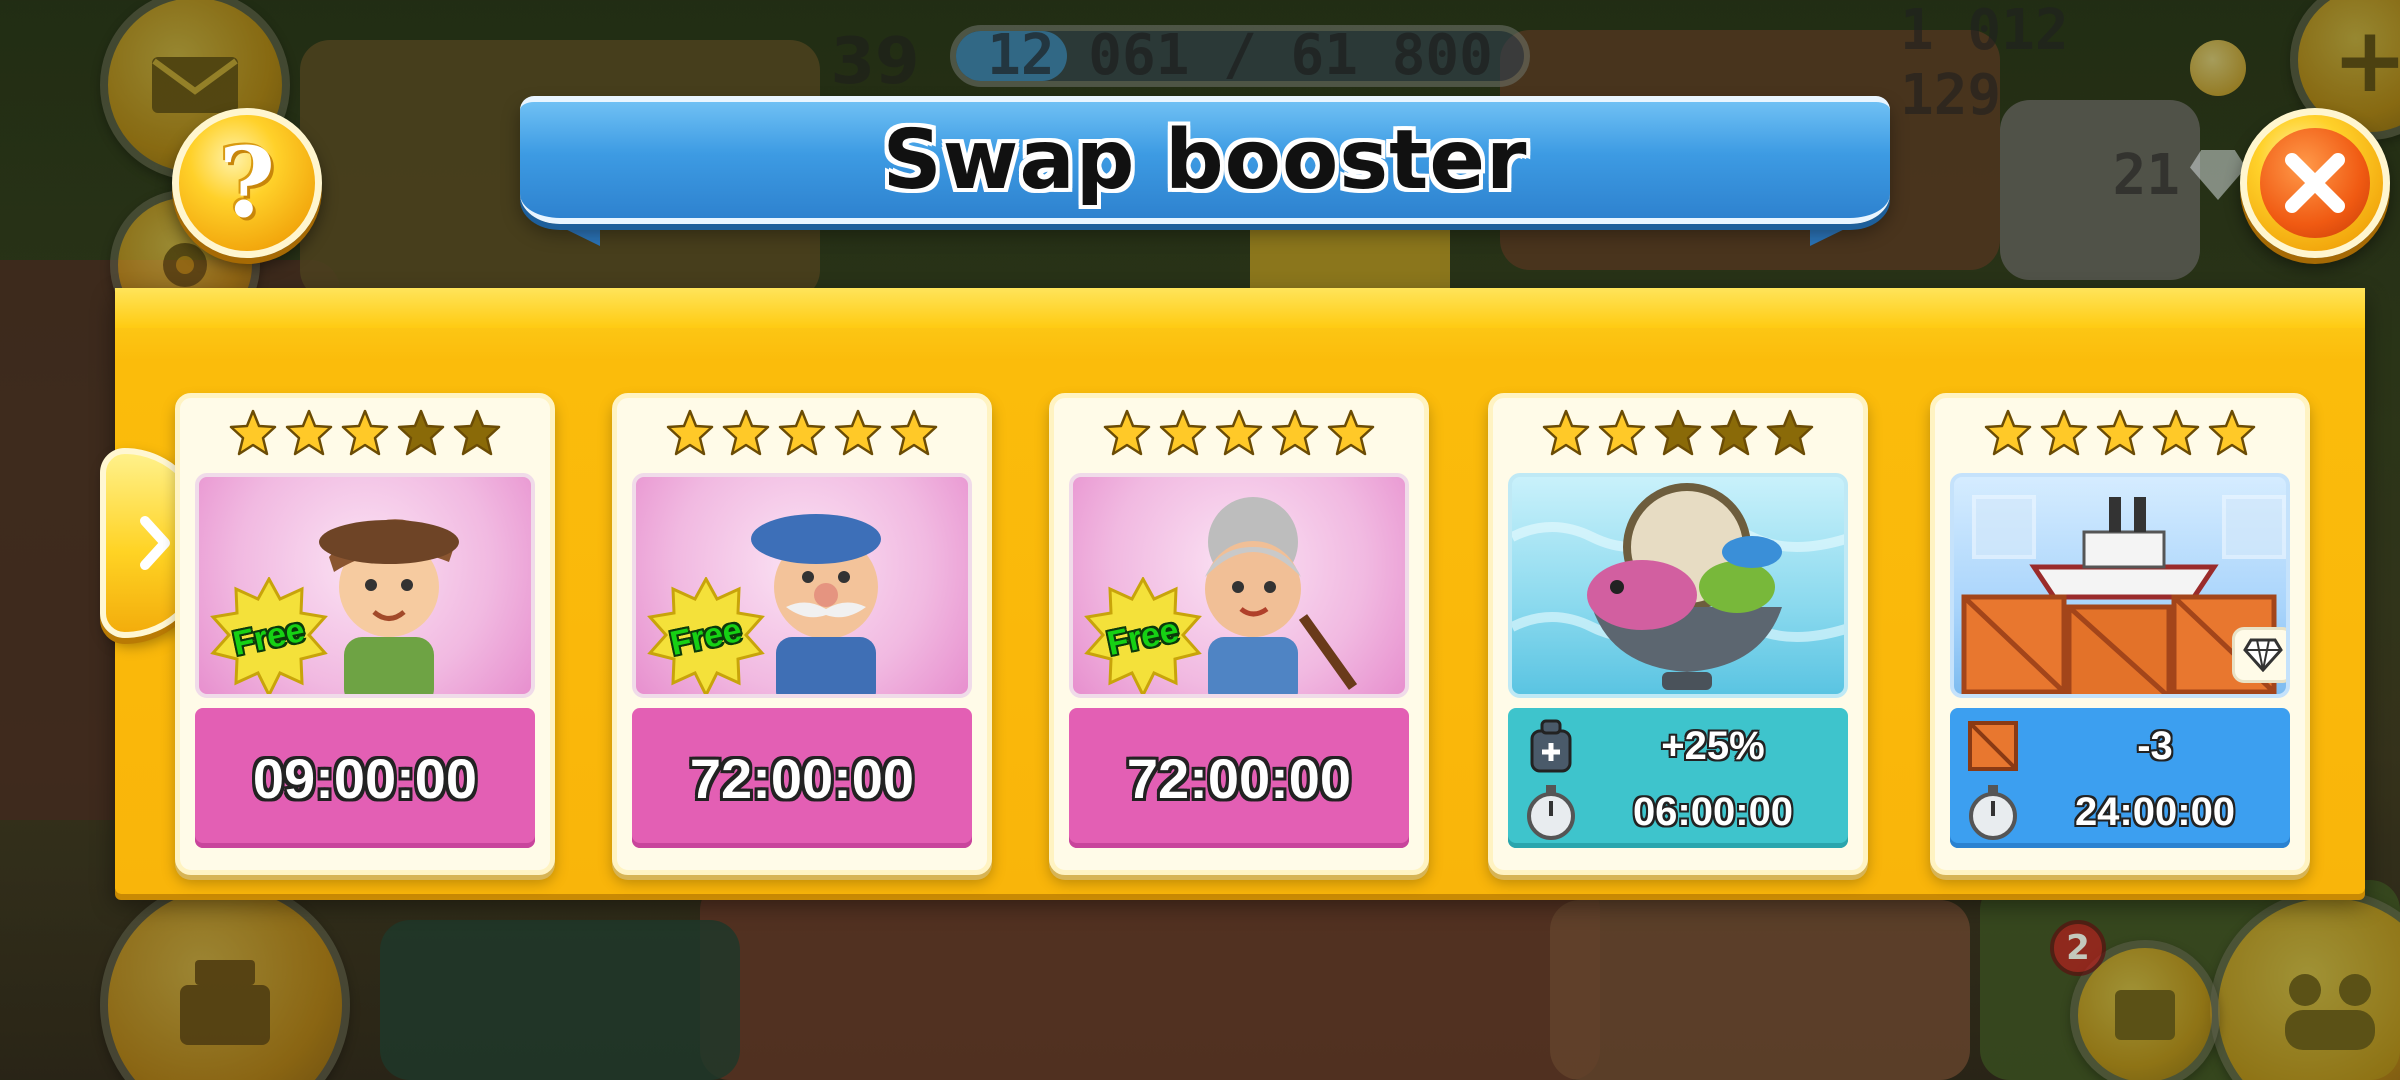  What do you see at coordinates (1713, 745) in the screenshot?
I see `bonus-text: +25%` at bounding box center [1713, 745].